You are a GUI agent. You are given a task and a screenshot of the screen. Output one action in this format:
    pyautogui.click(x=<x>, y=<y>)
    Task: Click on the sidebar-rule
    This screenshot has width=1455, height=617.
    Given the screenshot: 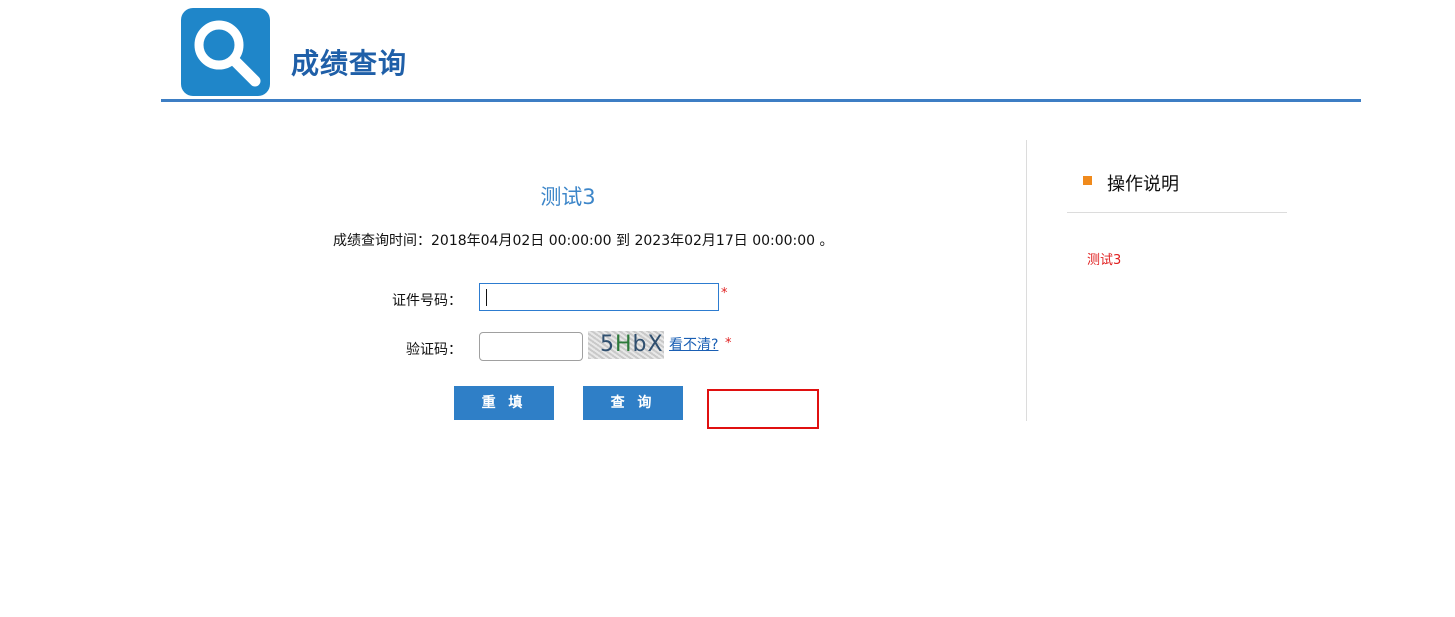 What is the action you would take?
    pyautogui.click(x=1177, y=212)
    